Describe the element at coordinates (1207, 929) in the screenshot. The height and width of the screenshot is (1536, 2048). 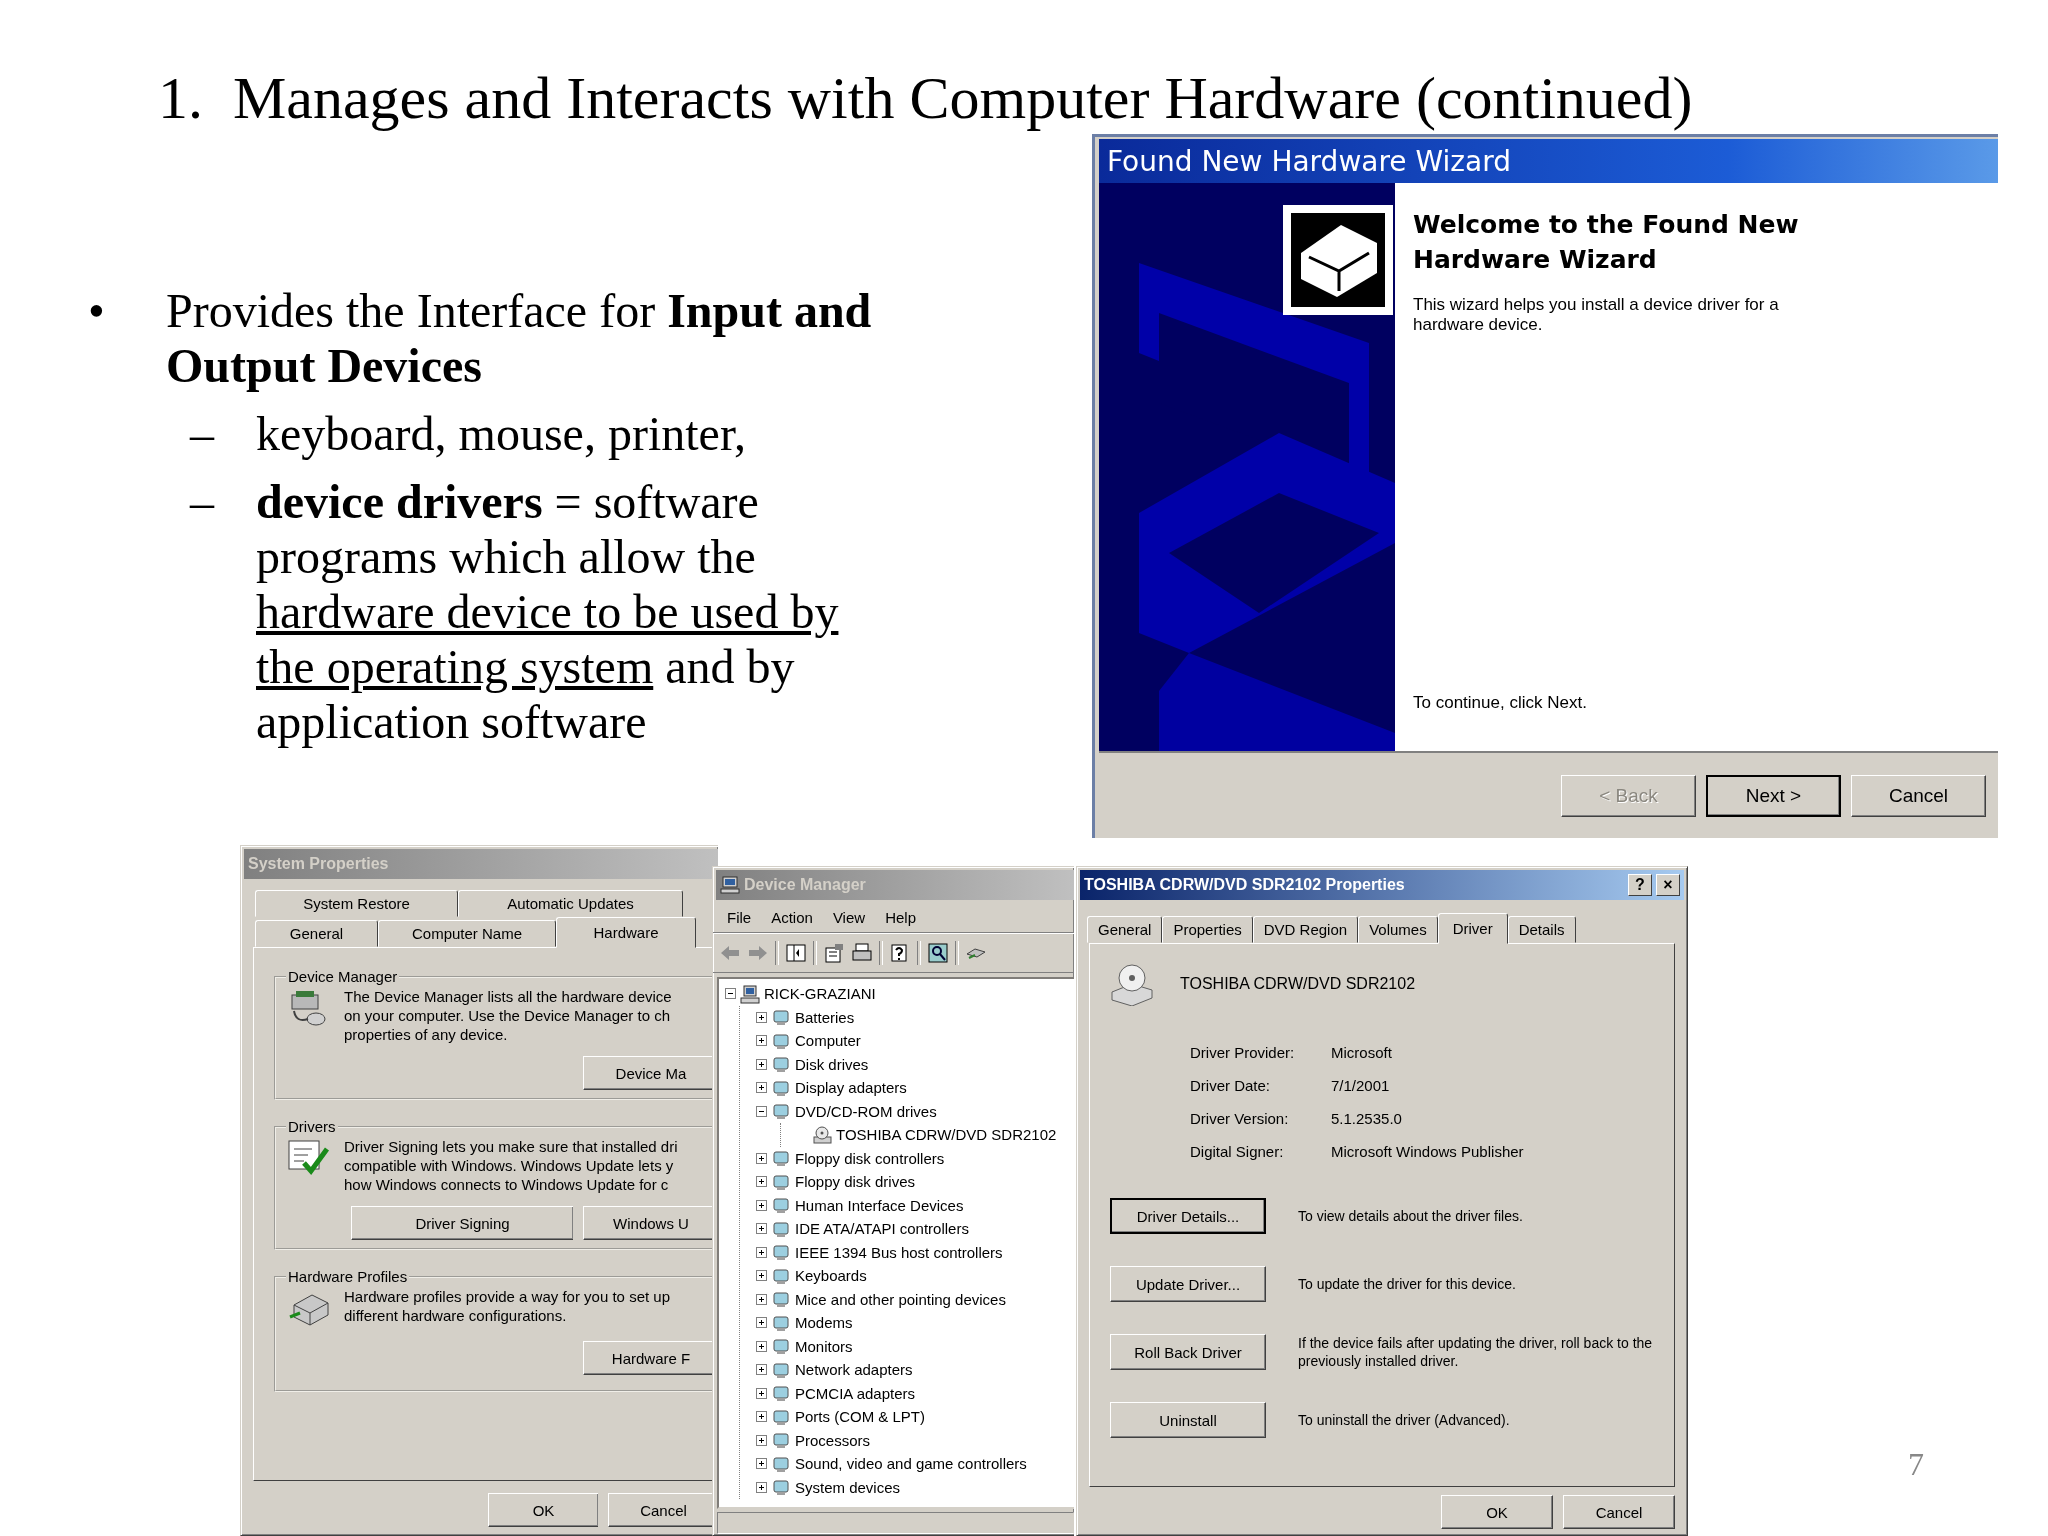
I see `tab: Properties` at that location.